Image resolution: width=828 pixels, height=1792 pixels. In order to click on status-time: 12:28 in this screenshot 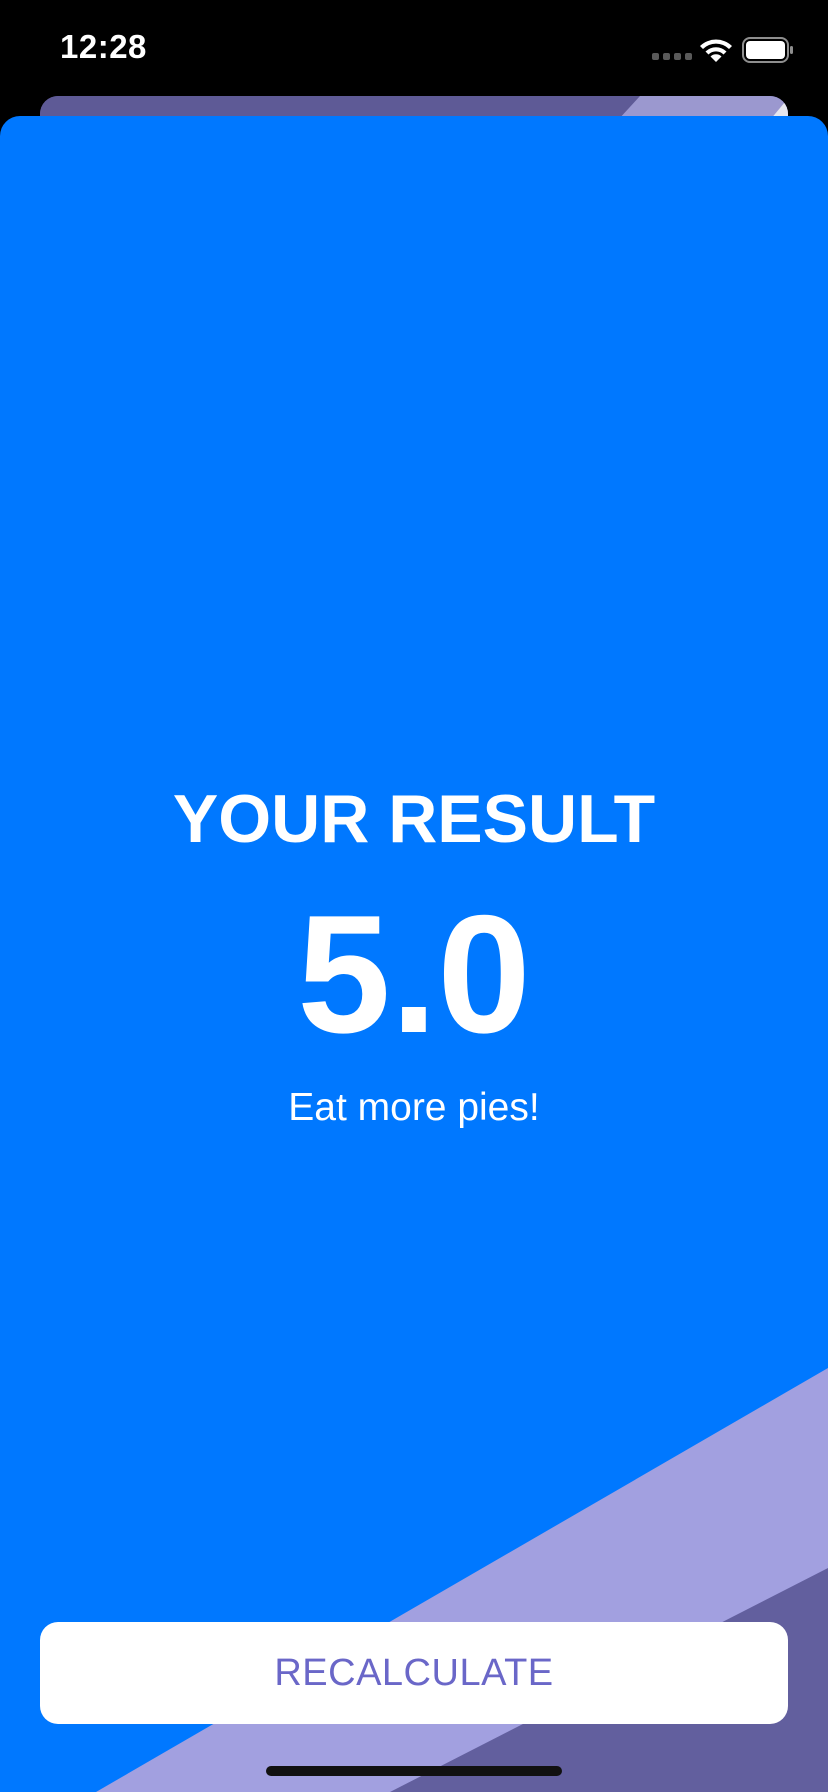, I will do `click(103, 46)`.